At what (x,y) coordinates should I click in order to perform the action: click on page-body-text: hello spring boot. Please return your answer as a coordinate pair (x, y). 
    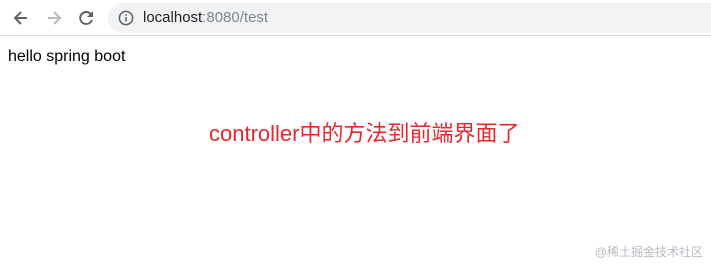
    Looking at the image, I should click on (67, 56).